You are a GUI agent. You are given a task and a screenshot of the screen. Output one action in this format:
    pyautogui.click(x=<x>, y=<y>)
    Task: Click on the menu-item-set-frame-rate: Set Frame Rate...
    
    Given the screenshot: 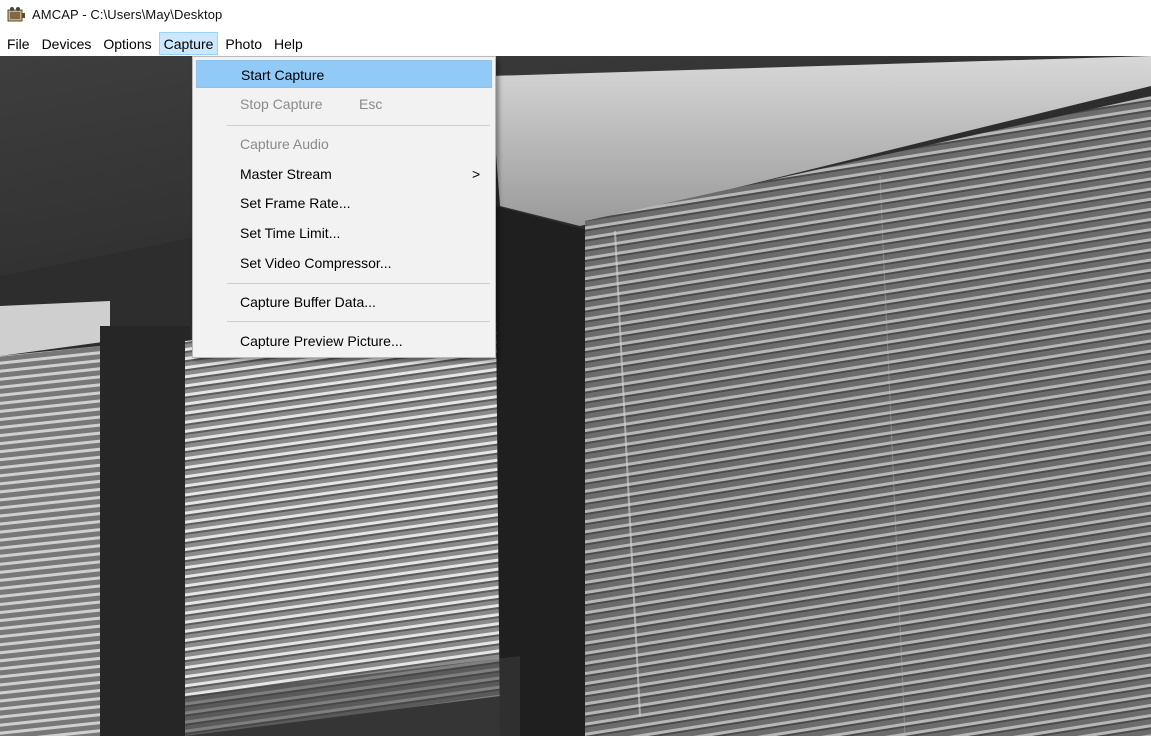 What is the action you would take?
    pyautogui.click(x=344, y=203)
    